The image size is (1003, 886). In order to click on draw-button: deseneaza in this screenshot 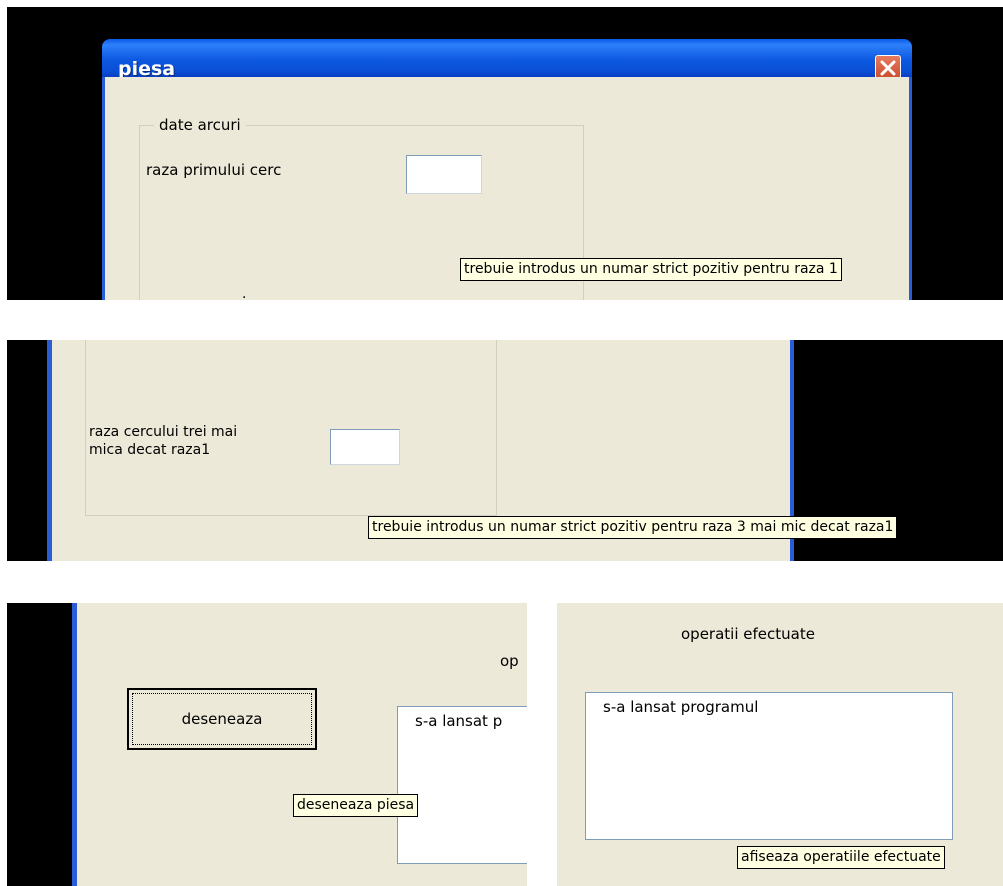, I will do `click(222, 719)`.